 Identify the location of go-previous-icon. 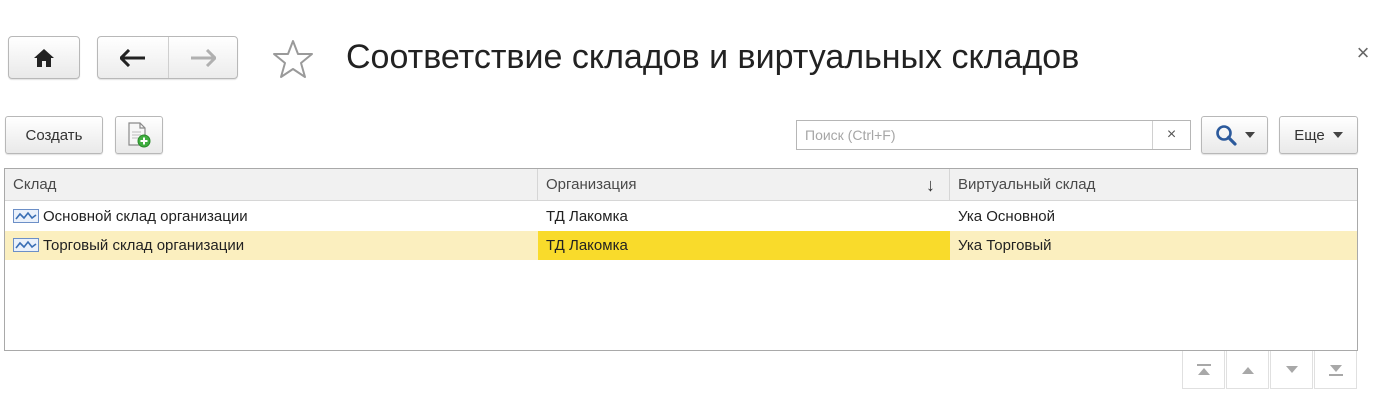
(1247, 370).